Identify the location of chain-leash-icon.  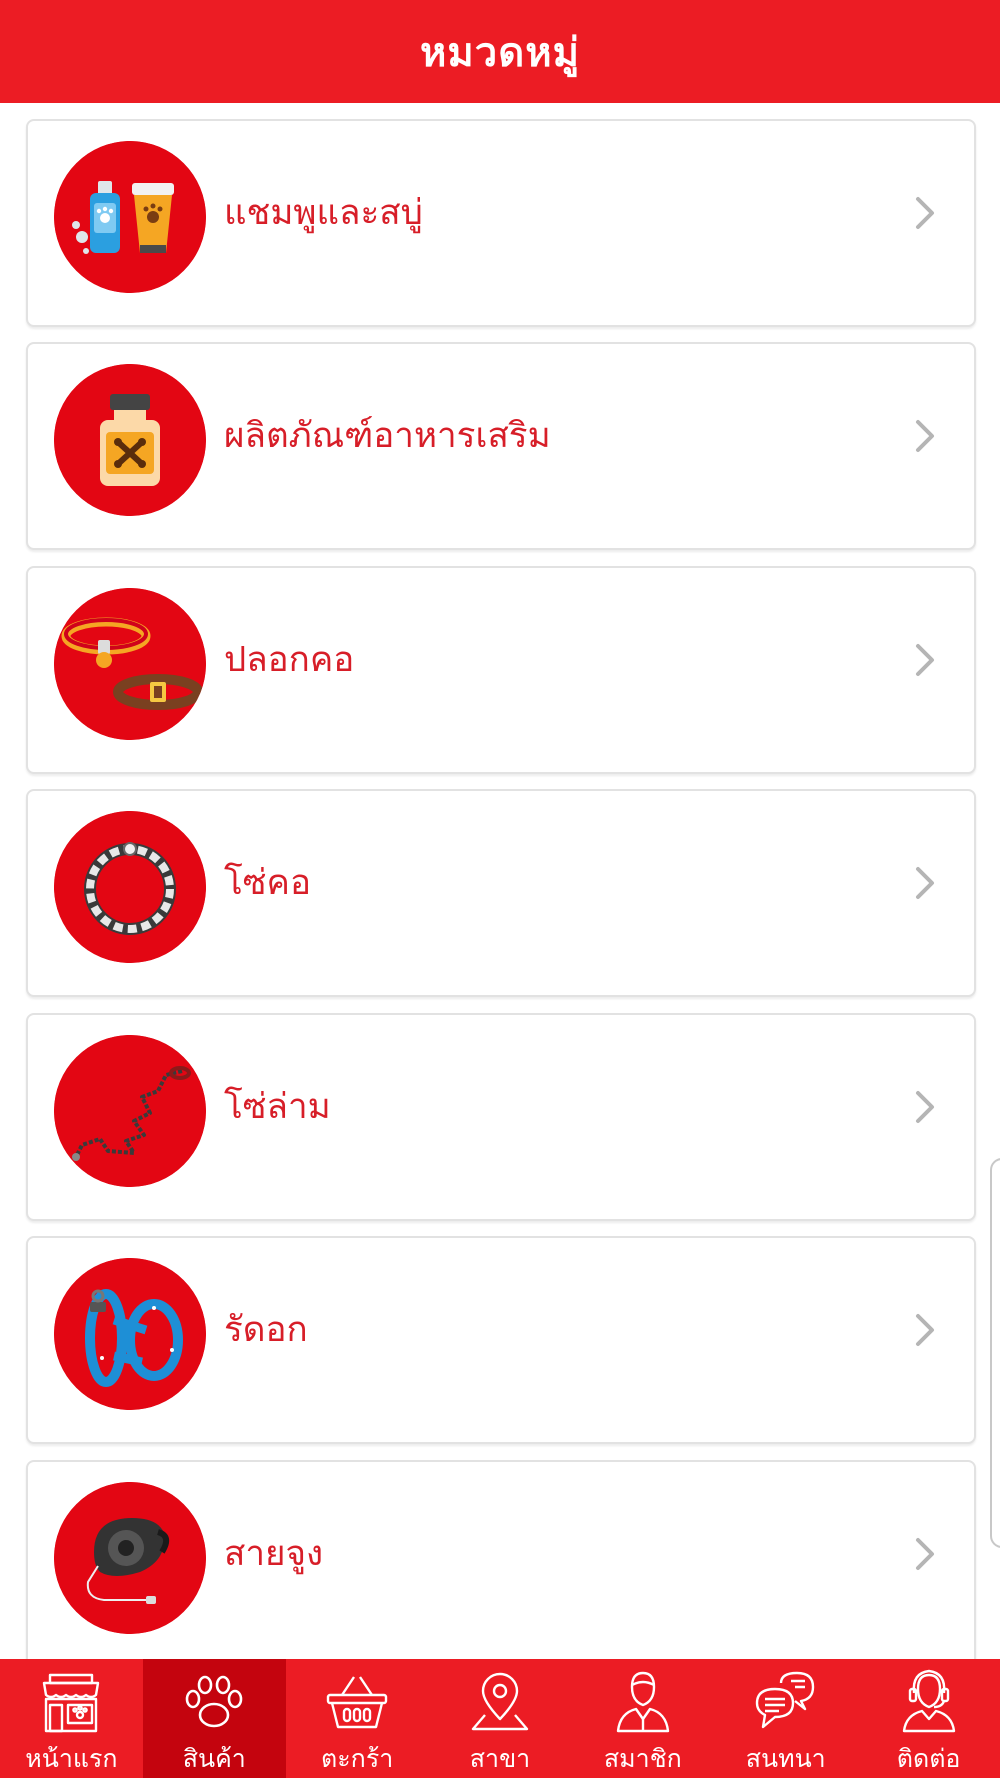
(130, 1111).